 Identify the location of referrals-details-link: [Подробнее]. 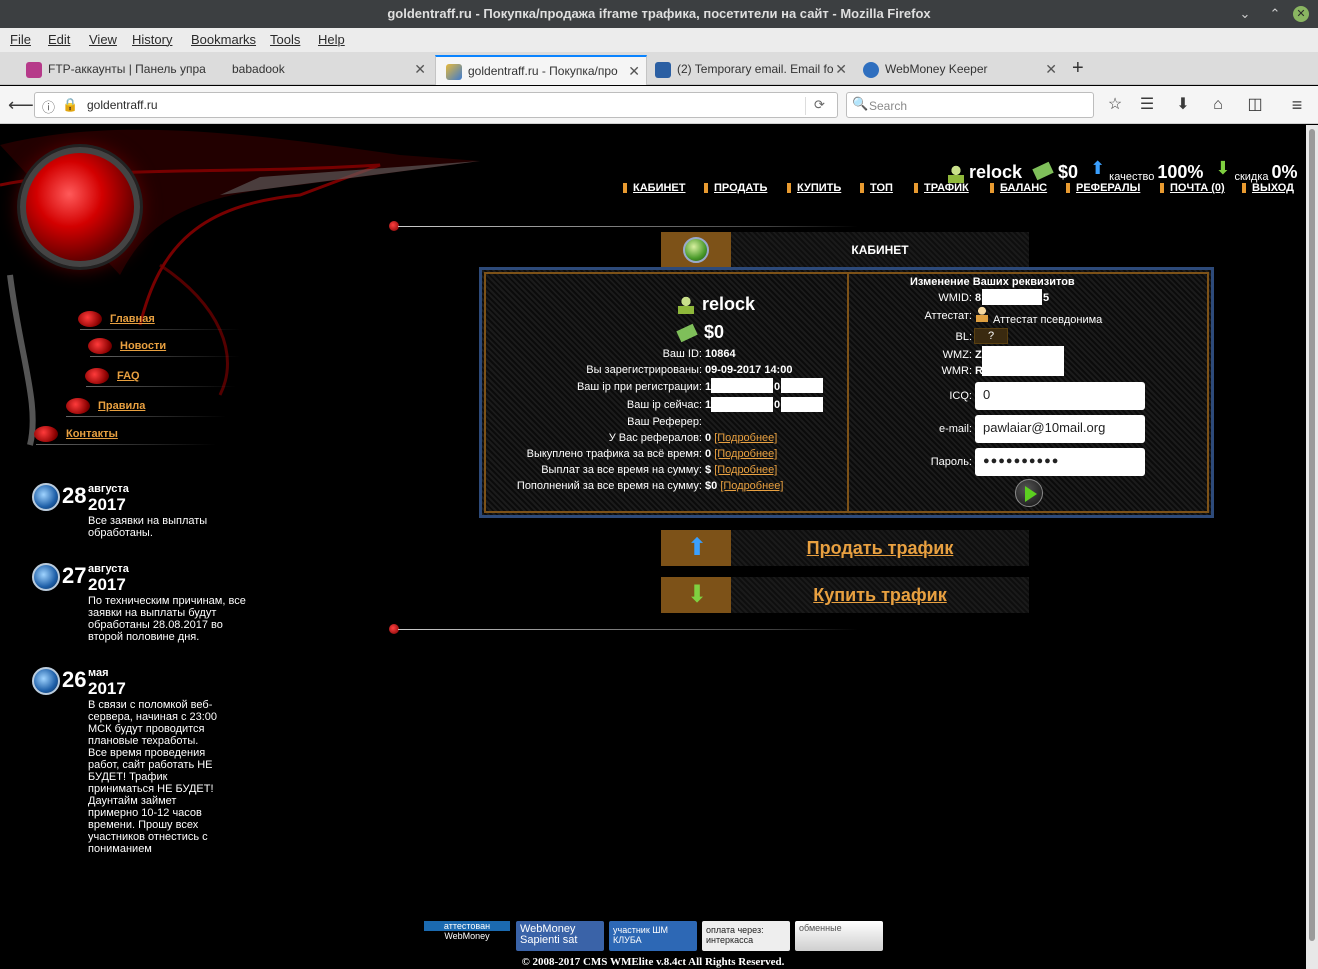
(745, 438).